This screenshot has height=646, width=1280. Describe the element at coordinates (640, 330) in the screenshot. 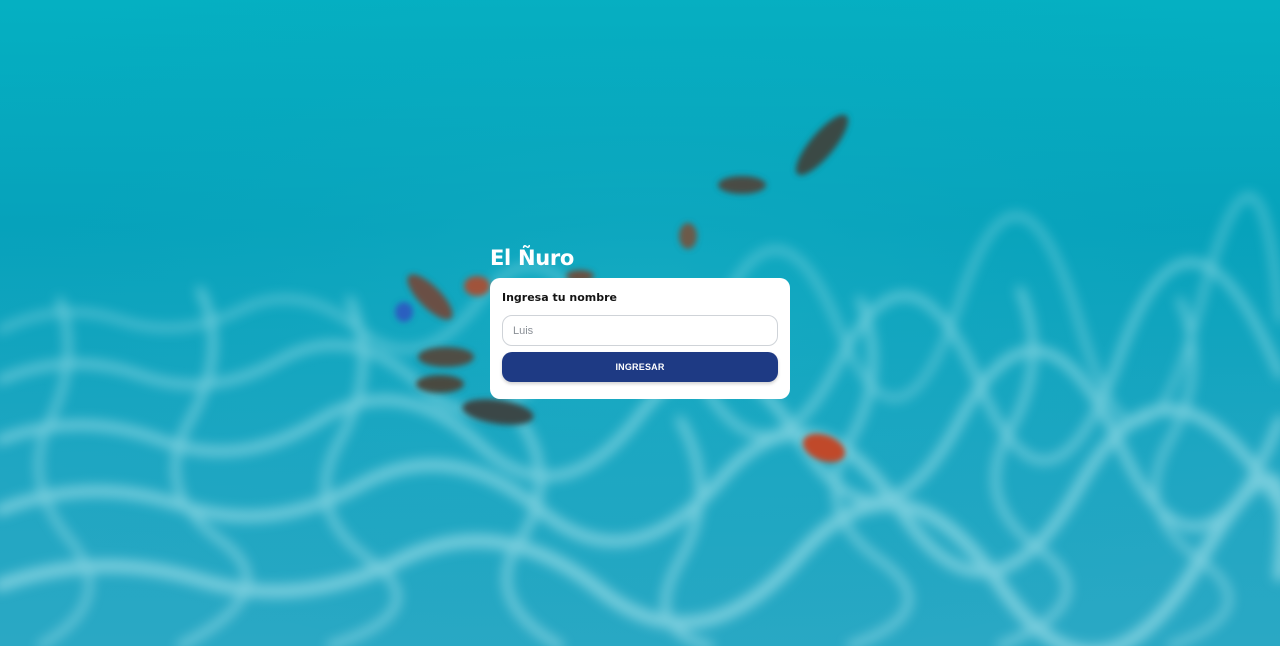

I see `name-input` at that location.